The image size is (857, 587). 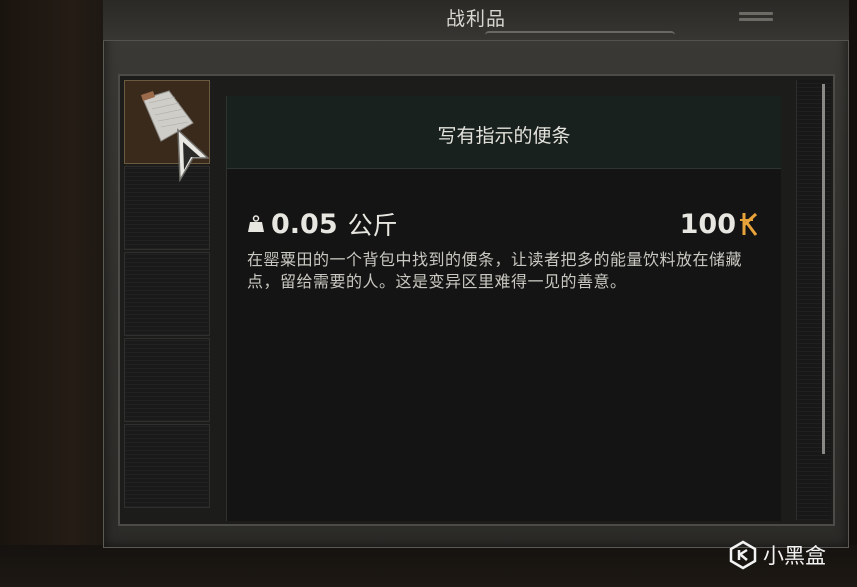 What do you see at coordinates (193, 155) in the screenshot?
I see `pointer-cursor-icon` at bounding box center [193, 155].